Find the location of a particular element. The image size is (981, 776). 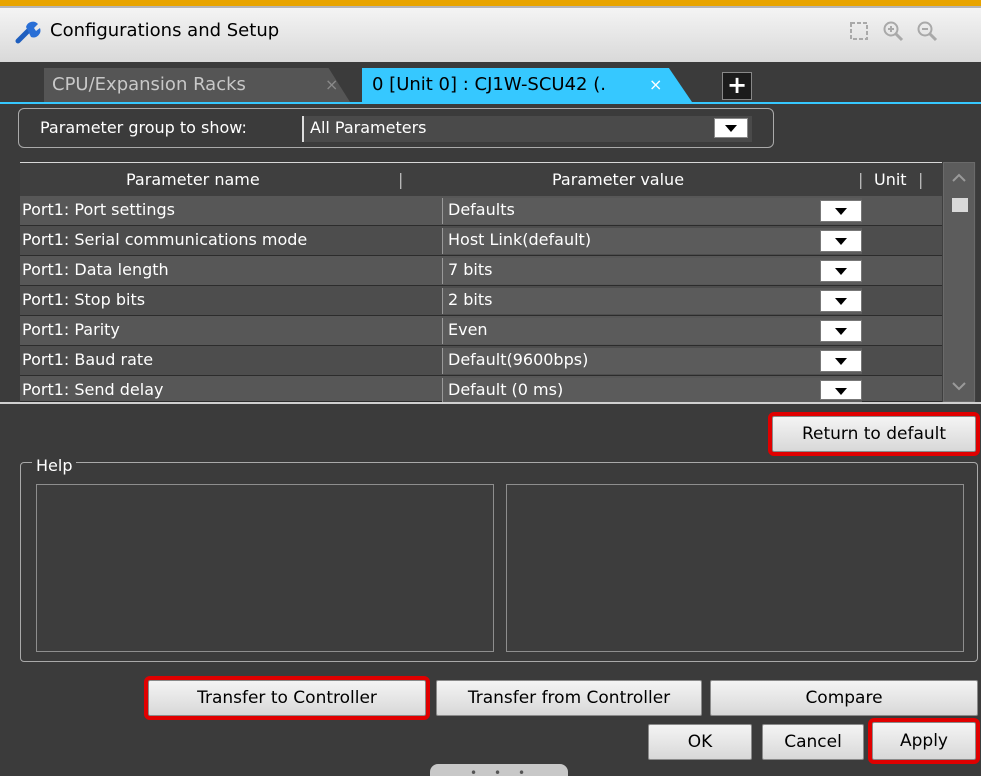

parameter-value: Even is located at coordinates (468, 329).